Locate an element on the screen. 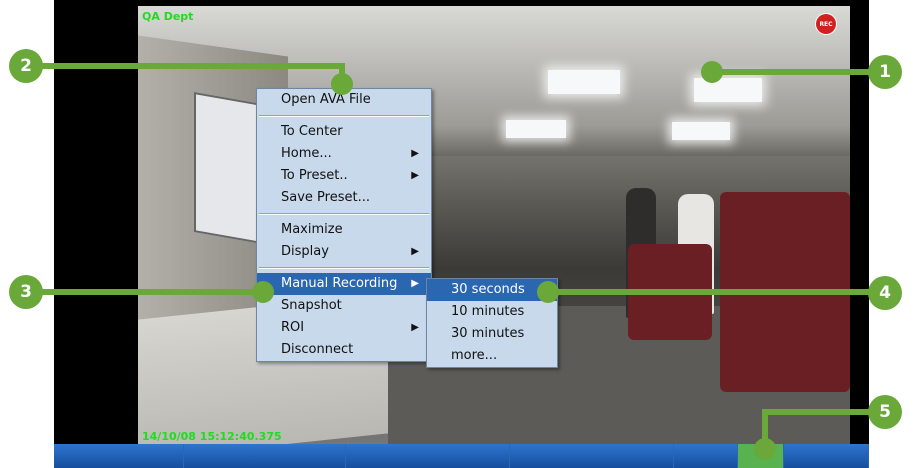 The height and width of the screenshot is (468, 915). submenu-item-10-minutes: 10 minutes is located at coordinates (492, 312).